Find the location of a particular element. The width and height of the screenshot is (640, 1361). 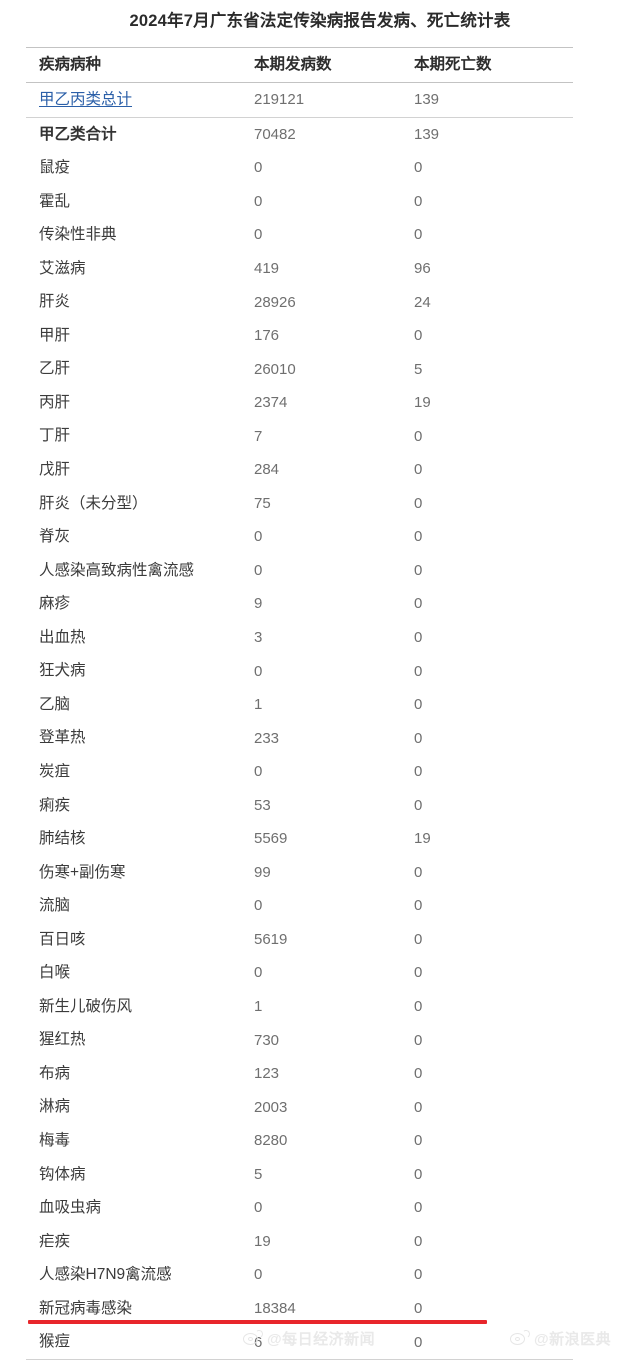

deaths-value: 5 is located at coordinates (418, 369).